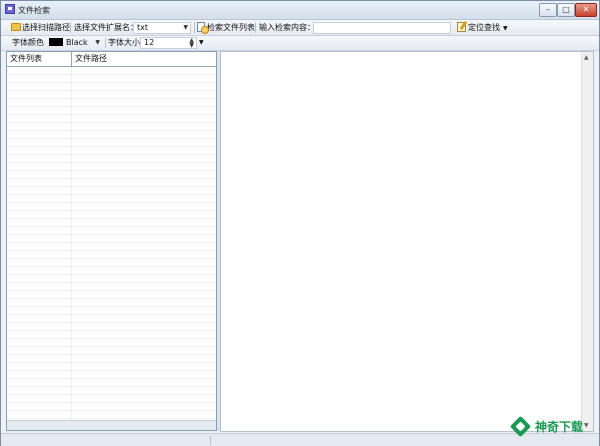  What do you see at coordinates (382, 28) in the screenshot?
I see `search-input` at bounding box center [382, 28].